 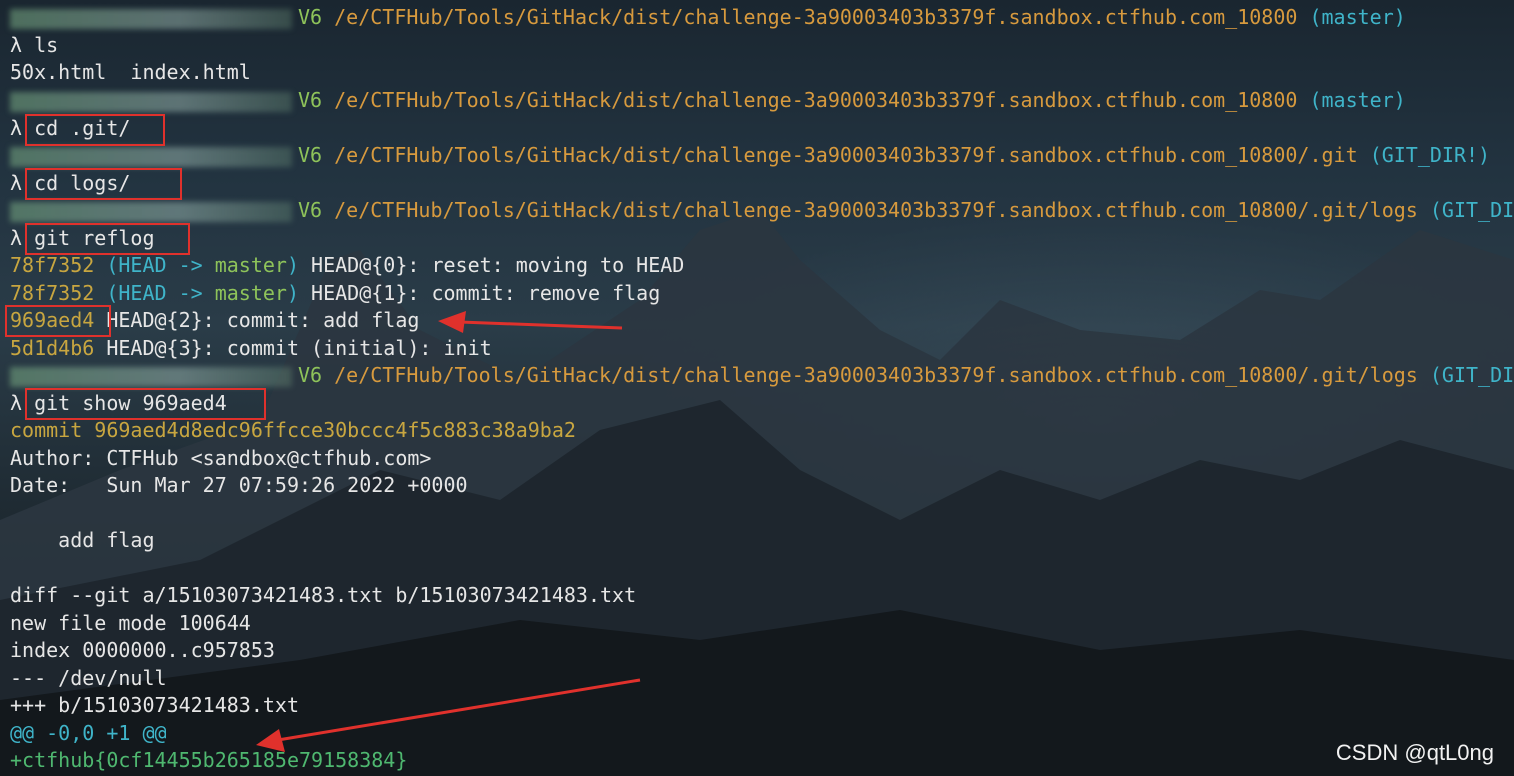 What do you see at coordinates (459, 710) in the screenshot?
I see `arrow-flag` at bounding box center [459, 710].